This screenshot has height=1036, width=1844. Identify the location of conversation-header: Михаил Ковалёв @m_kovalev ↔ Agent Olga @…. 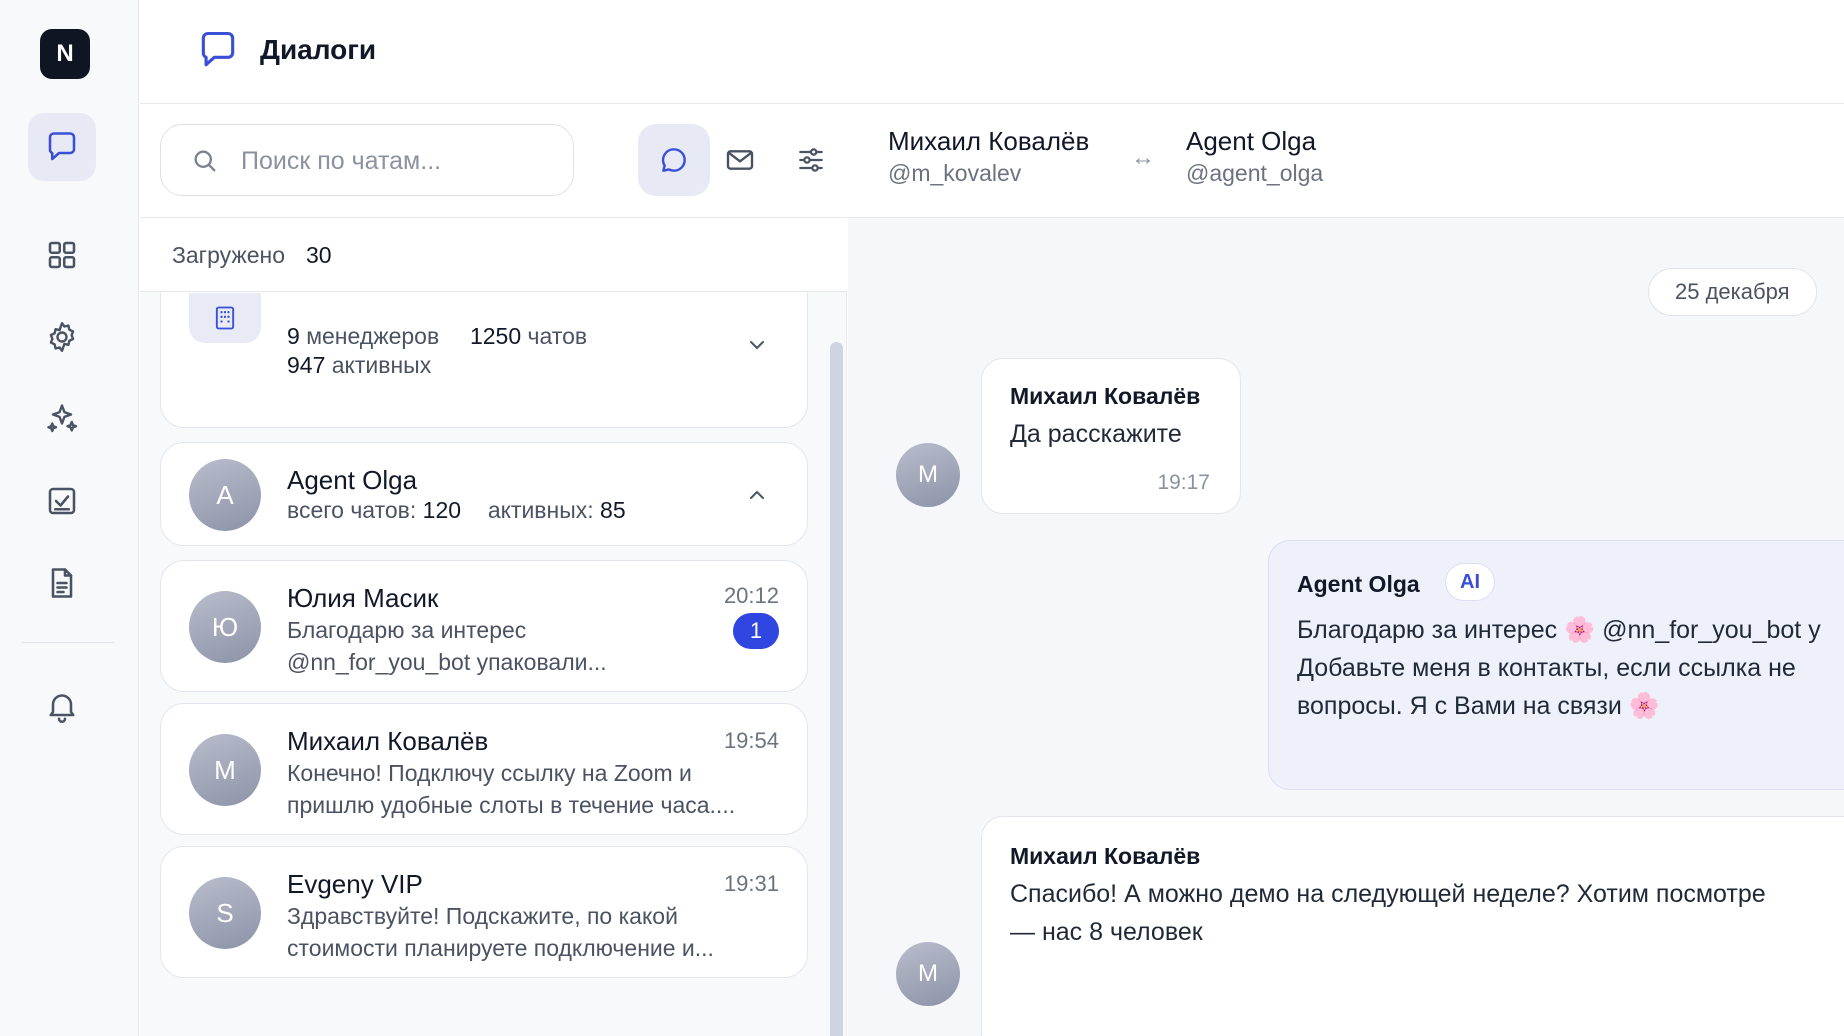
(1346, 161).